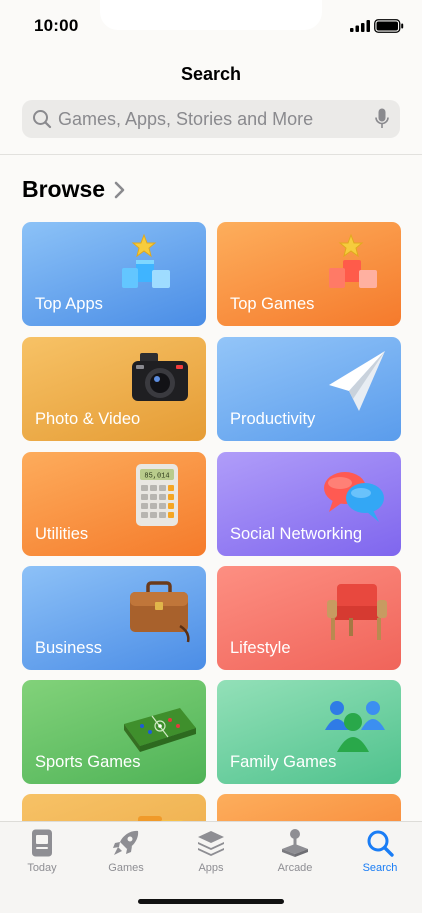 This screenshot has height=913, width=422. What do you see at coordinates (272, 304) in the screenshot?
I see `category-label: Top Games` at bounding box center [272, 304].